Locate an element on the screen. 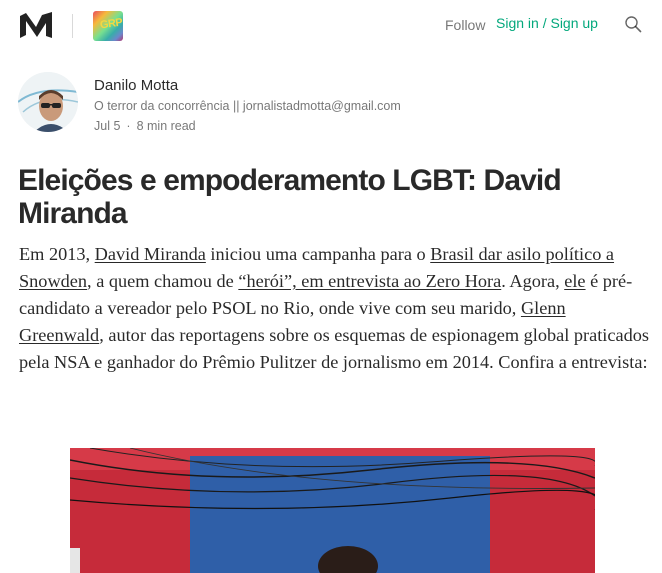  medium-logo-icon is located at coordinates (36, 25).